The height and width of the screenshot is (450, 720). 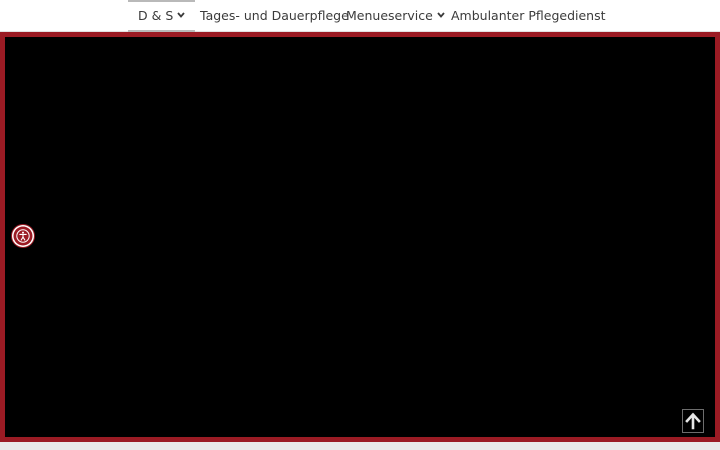 I want to click on accessibility-button, so click(x=23, y=236).